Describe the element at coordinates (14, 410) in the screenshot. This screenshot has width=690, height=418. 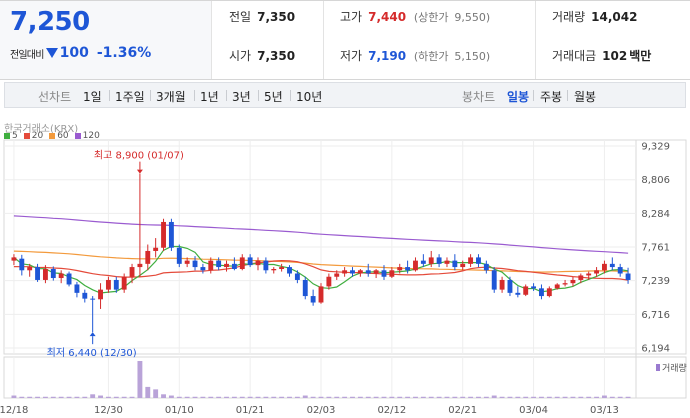
I see `x-tick-label: 12/18` at that location.